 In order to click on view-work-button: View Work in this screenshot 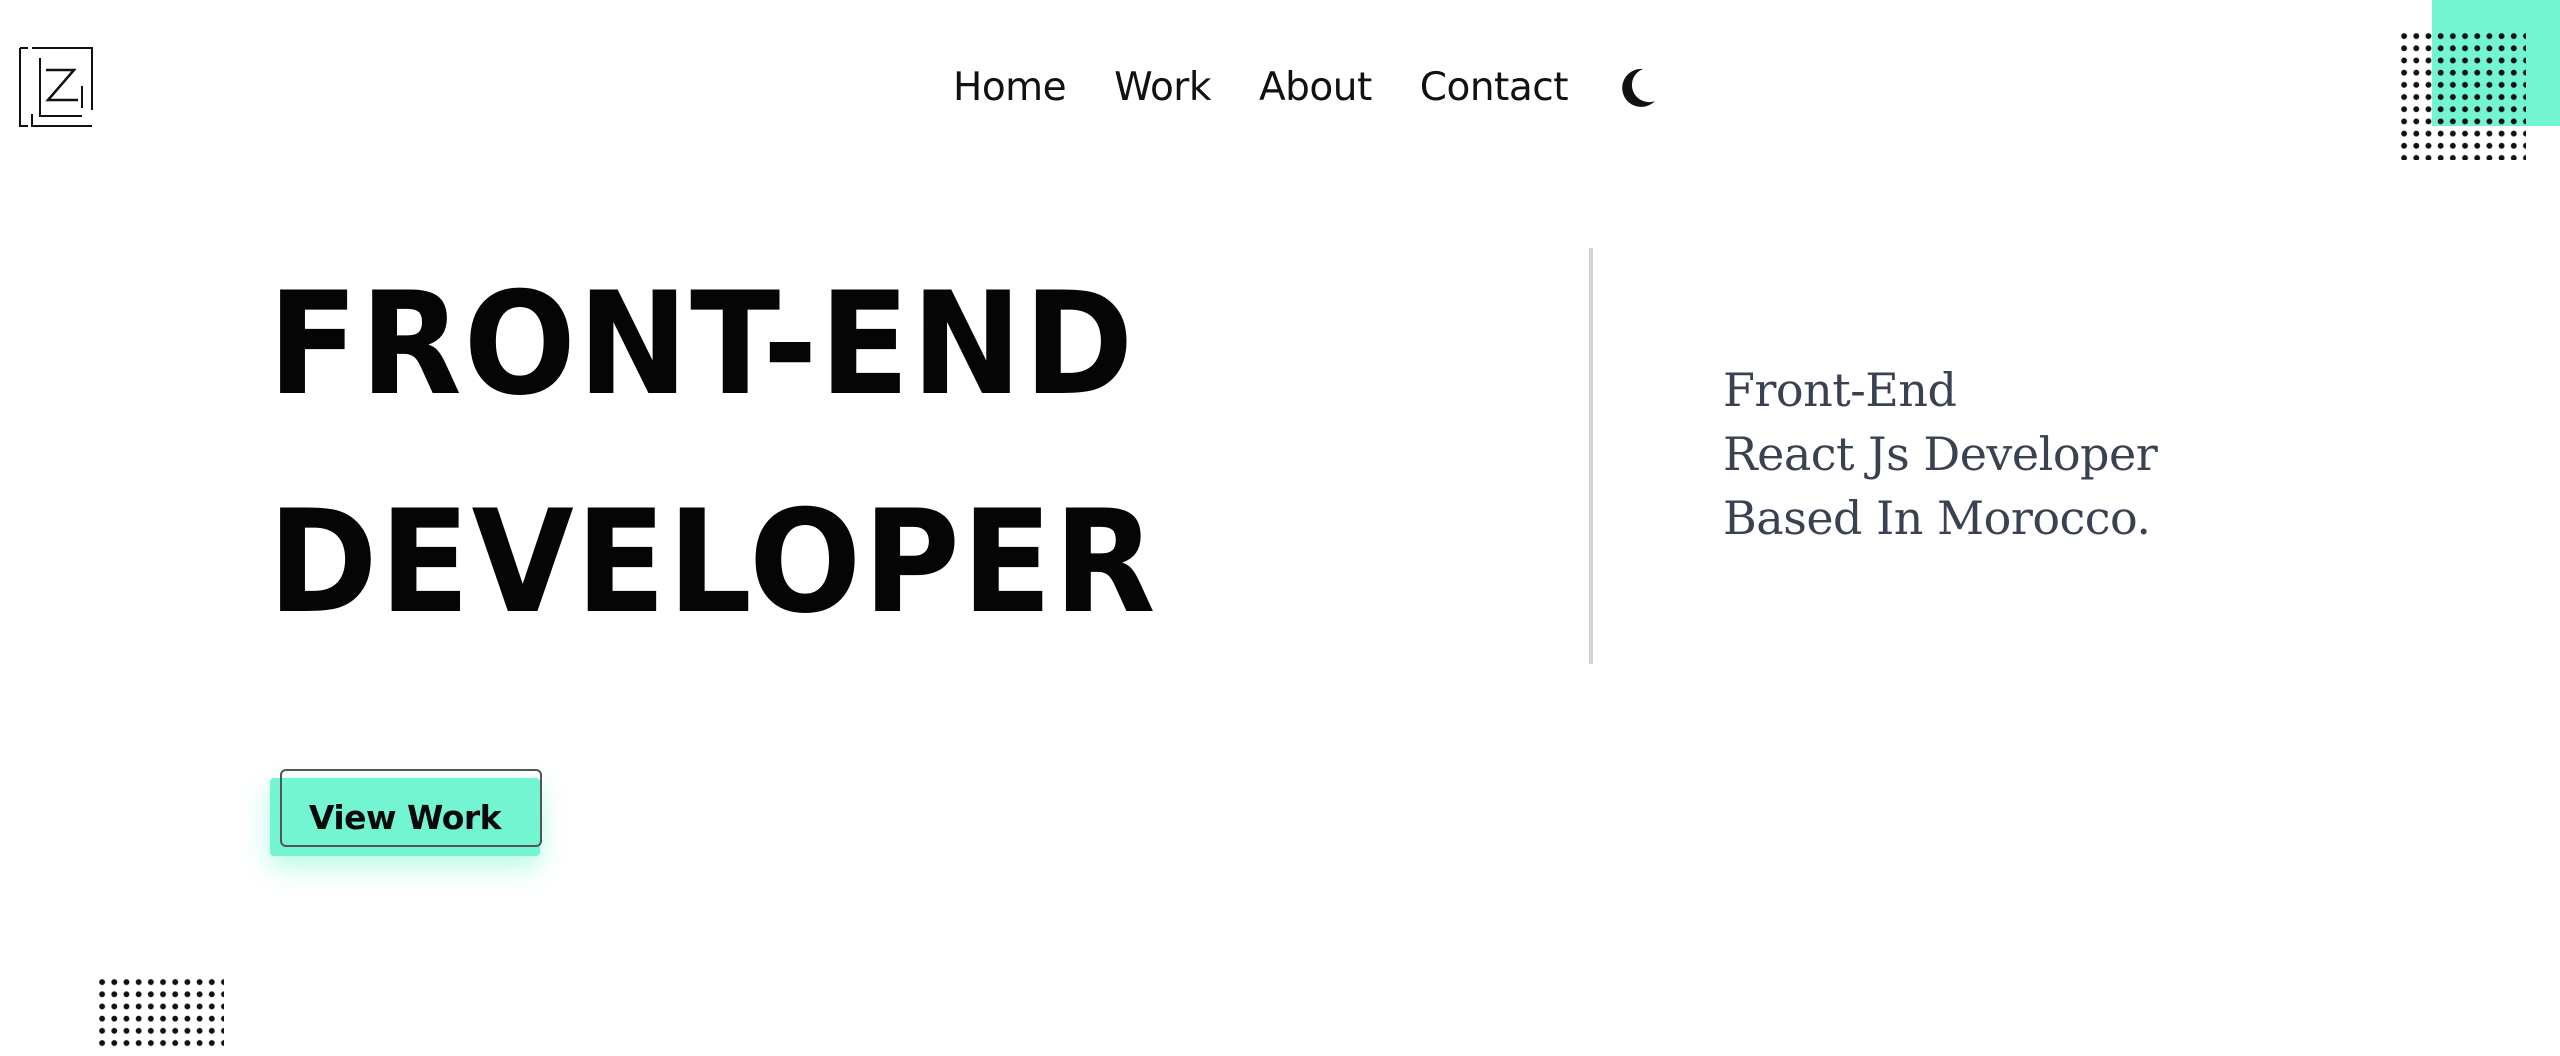, I will do `click(408, 813)`.